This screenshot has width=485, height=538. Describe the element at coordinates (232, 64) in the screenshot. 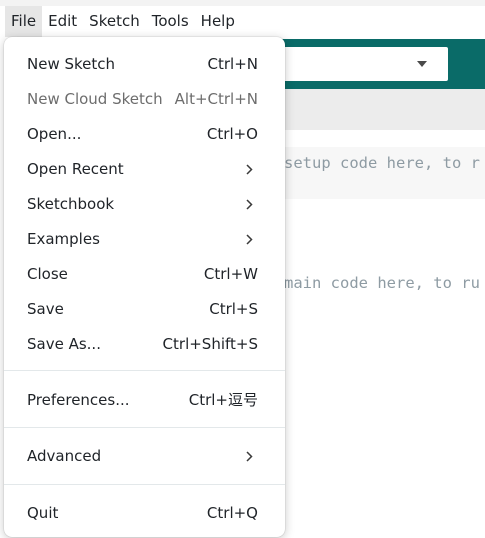

I see `menu-item-shortcut: Ctrl+N` at that location.